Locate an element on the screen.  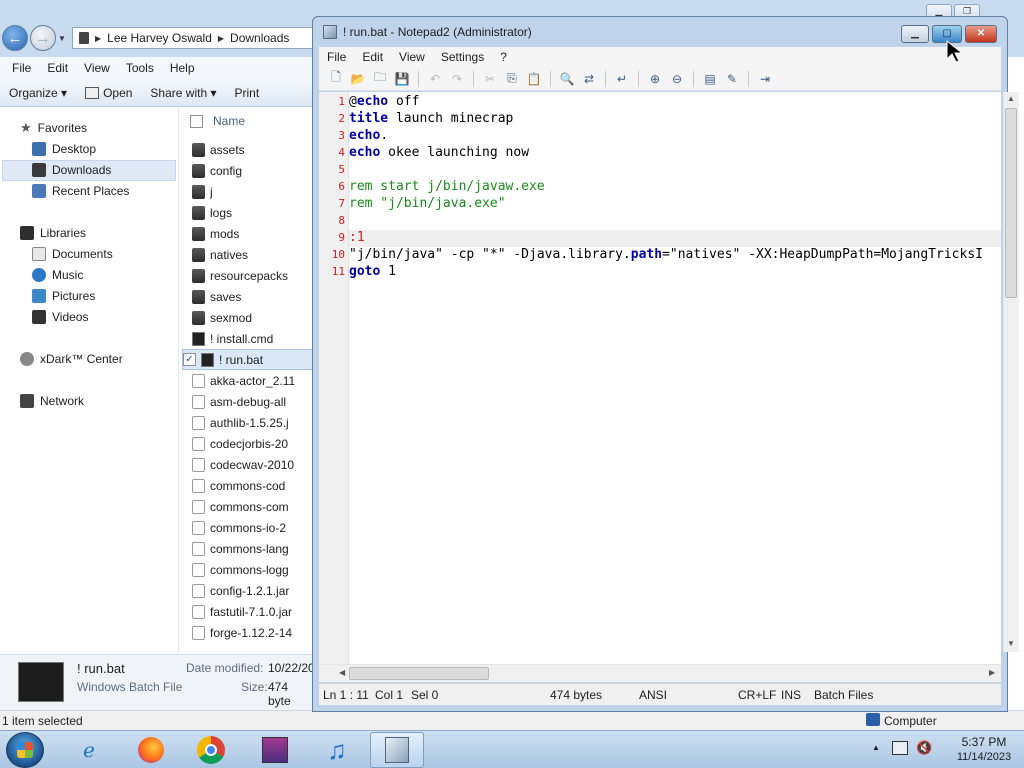
scroll-left-arrow-icon: ◀ is located at coordinates (342, 672).